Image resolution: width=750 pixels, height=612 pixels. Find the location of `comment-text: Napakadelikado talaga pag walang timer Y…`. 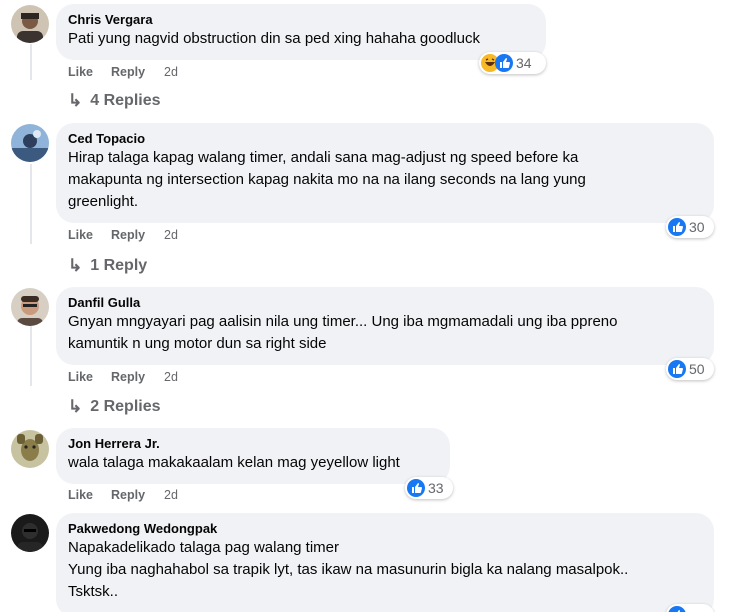

comment-text: Napakadelikado talaga pag walang timer Y… is located at coordinates (348, 569).